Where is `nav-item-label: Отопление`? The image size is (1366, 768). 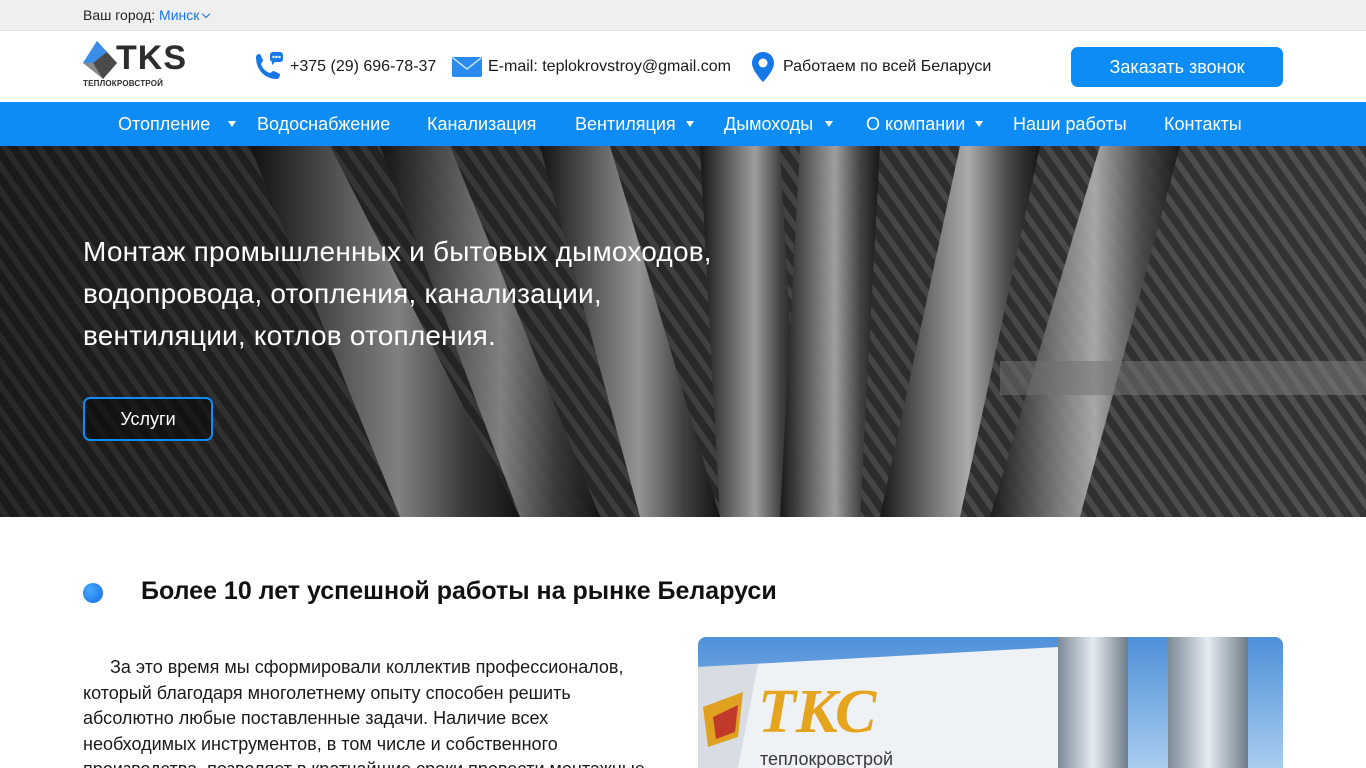
nav-item-label: Отопление is located at coordinates (164, 123).